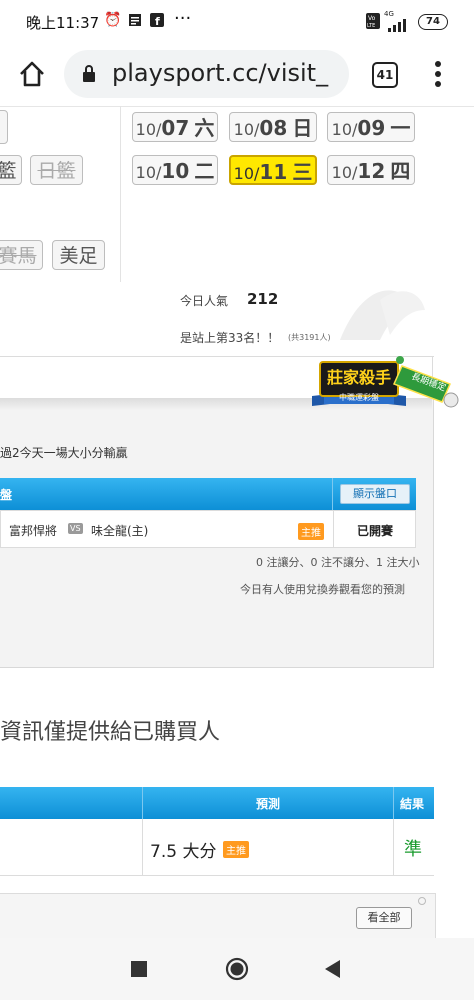 The width and height of the screenshot is (474, 1000). Describe the element at coordinates (56, 170) in the screenshot. I see `sport-button-japan-basketball: 日籃` at that location.